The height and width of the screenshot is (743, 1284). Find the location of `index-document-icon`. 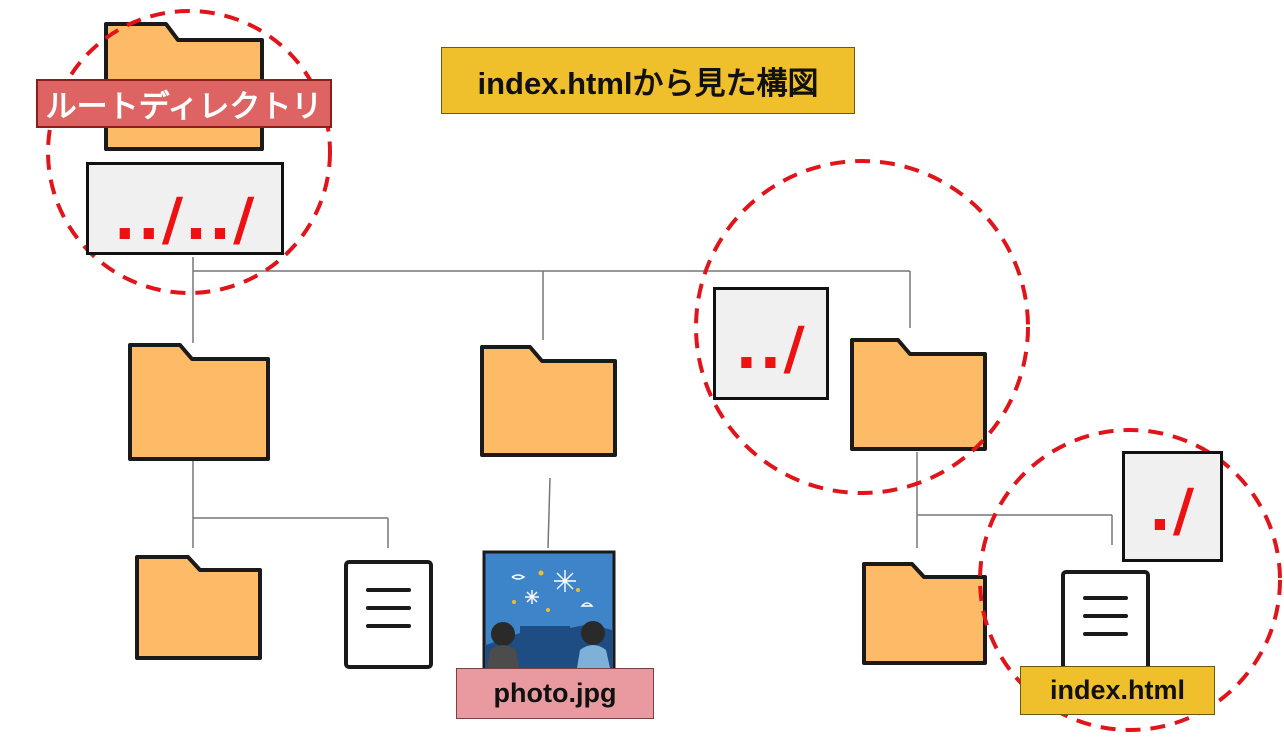

index-document-icon is located at coordinates (1105, 623).